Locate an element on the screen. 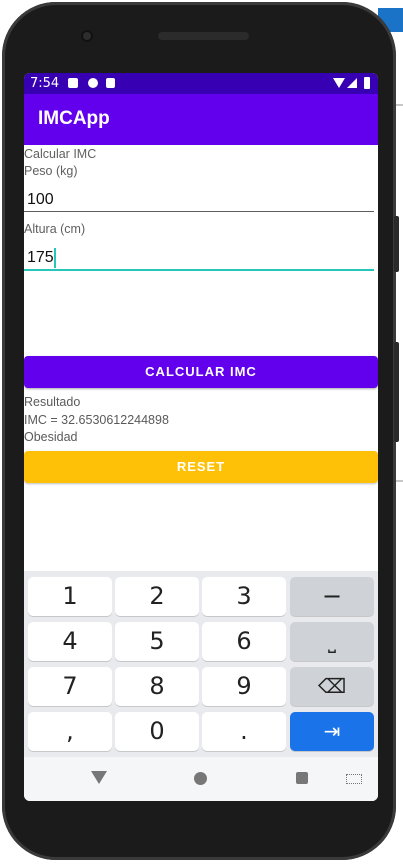  notification-a-icon is located at coordinates (73, 83).